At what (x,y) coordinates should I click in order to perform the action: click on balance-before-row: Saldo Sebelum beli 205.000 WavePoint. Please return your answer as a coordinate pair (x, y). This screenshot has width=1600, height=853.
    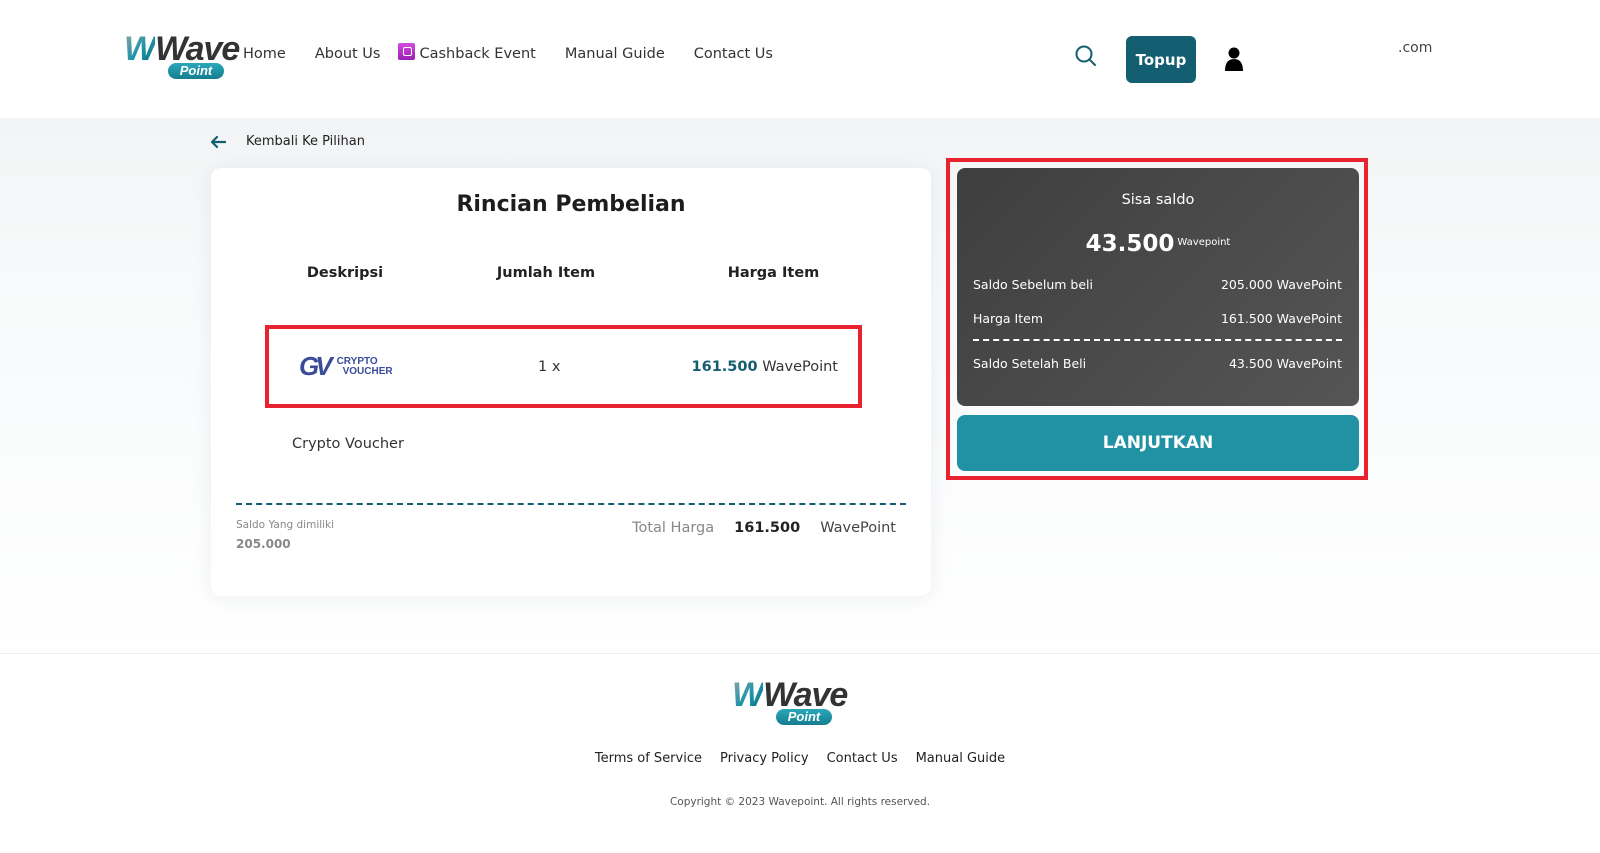
    Looking at the image, I should click on (1157, 284).